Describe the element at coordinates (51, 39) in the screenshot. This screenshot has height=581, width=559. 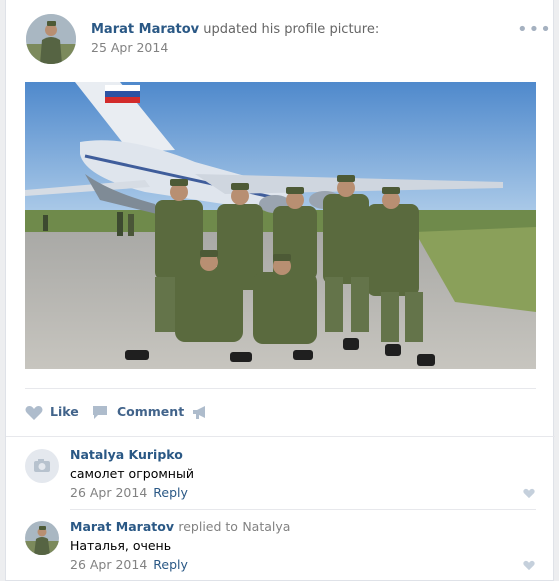
I see `author-avatar` at that location.